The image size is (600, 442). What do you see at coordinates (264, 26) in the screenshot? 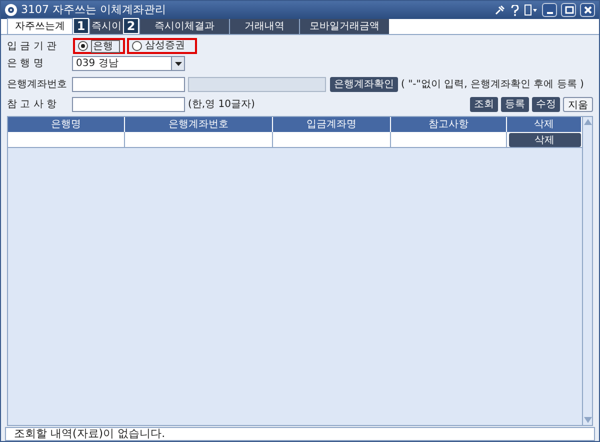
I see `tab: 거래내역` at bounding box center [264, 26].